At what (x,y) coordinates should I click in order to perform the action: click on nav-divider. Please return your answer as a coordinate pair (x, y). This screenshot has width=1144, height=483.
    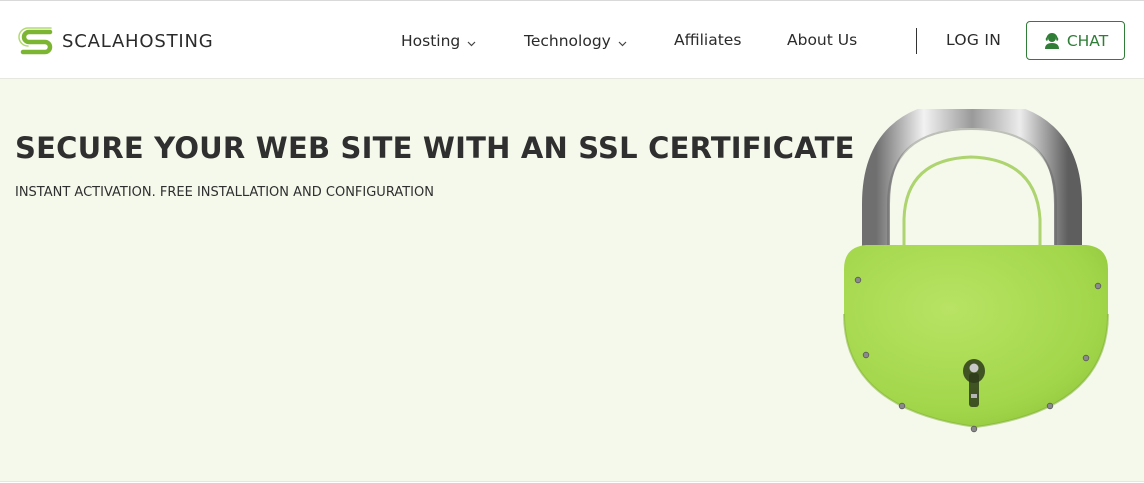
    Looking at the image, I should click on (916, 41).